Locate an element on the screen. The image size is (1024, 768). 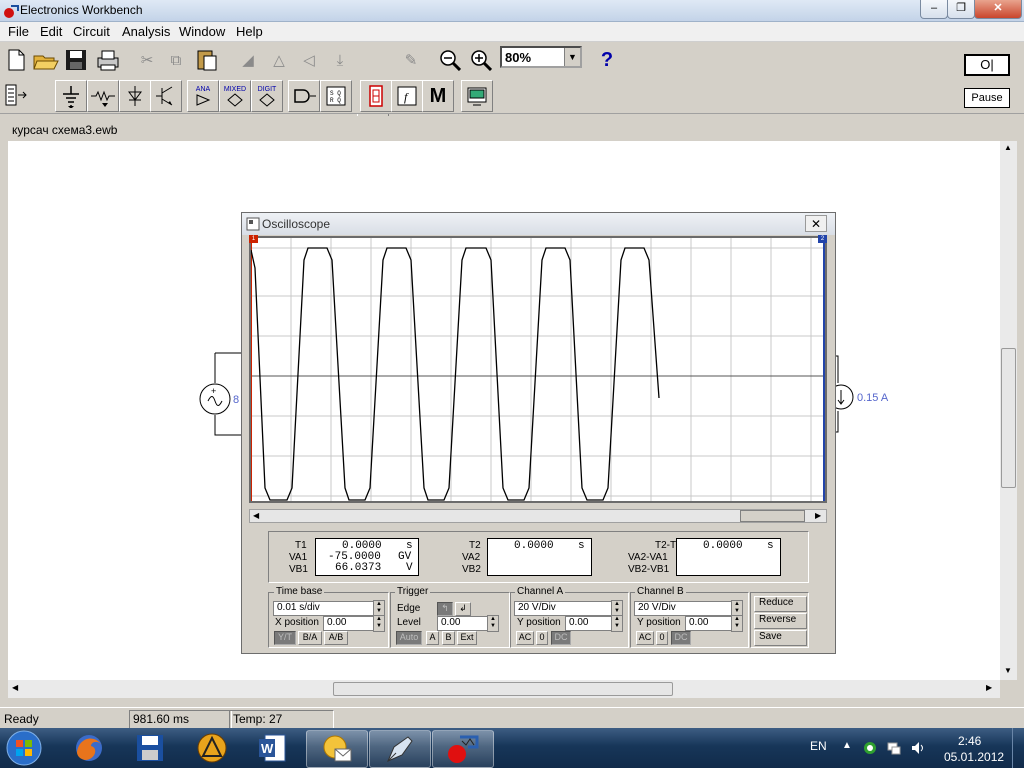
pause-button: Pause is located at coordinates (987, 98).